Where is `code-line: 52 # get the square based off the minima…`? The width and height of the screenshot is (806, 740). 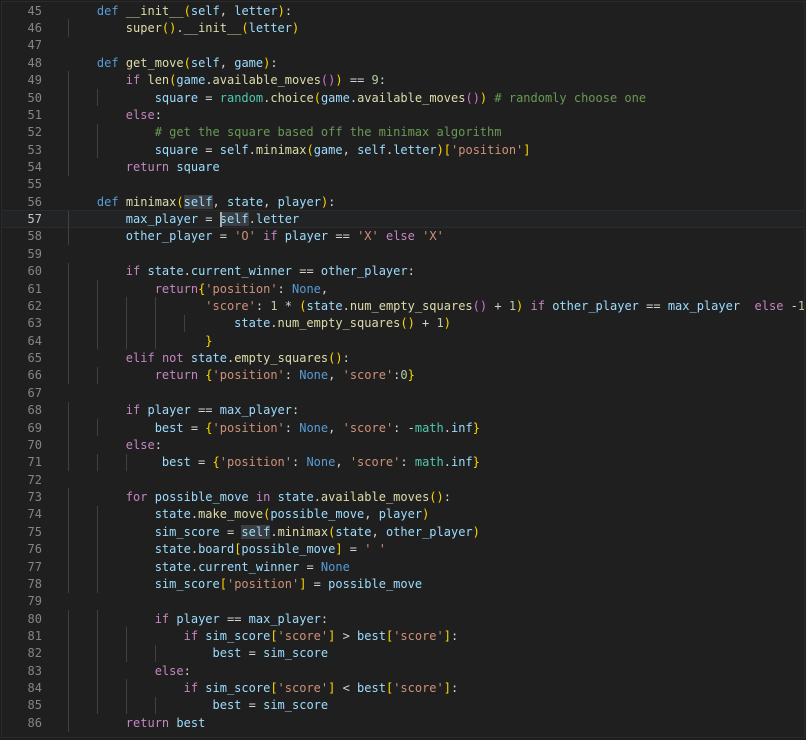
code-line: 52 # get the square based off the minima… is located at coordinates (403, 132).